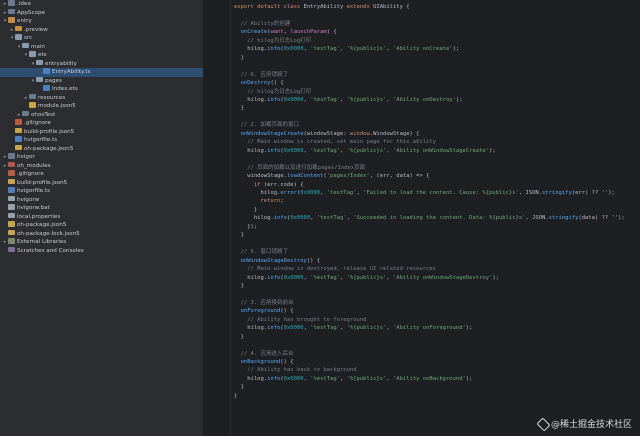 This screenshot has width=640, height=436. What do you see at coordinates (437, 75) in the screenshot?
I see `code-line: // 6. 应用销毁了` at bounding box center [437, 75].